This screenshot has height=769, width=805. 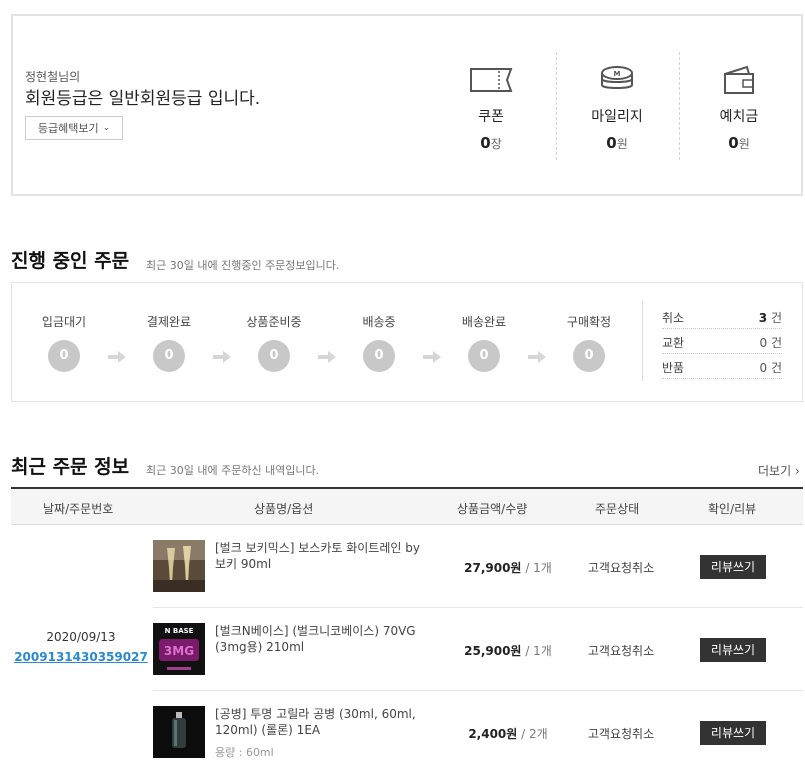 I want to click on product-name: [벌크 보키믹스] 보스카토 화이트레인 by 보키 90ml, so click(x=320, y=556).